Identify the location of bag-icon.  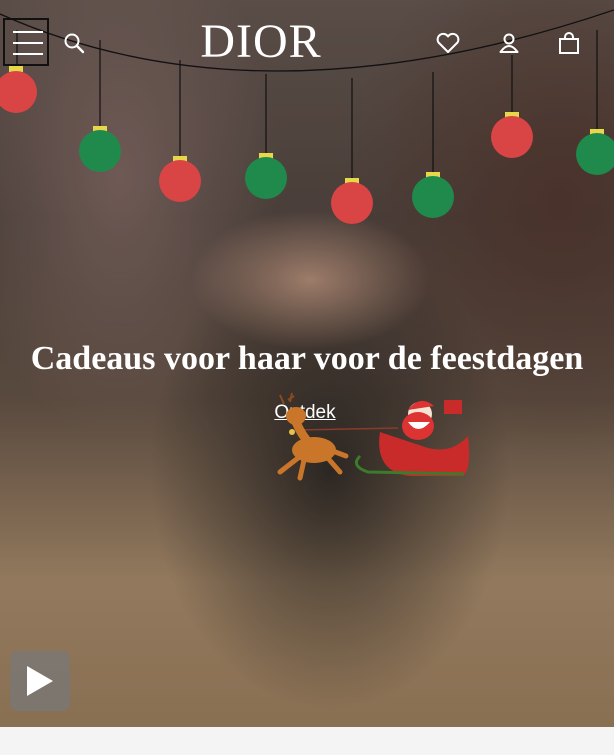
(569, 43).